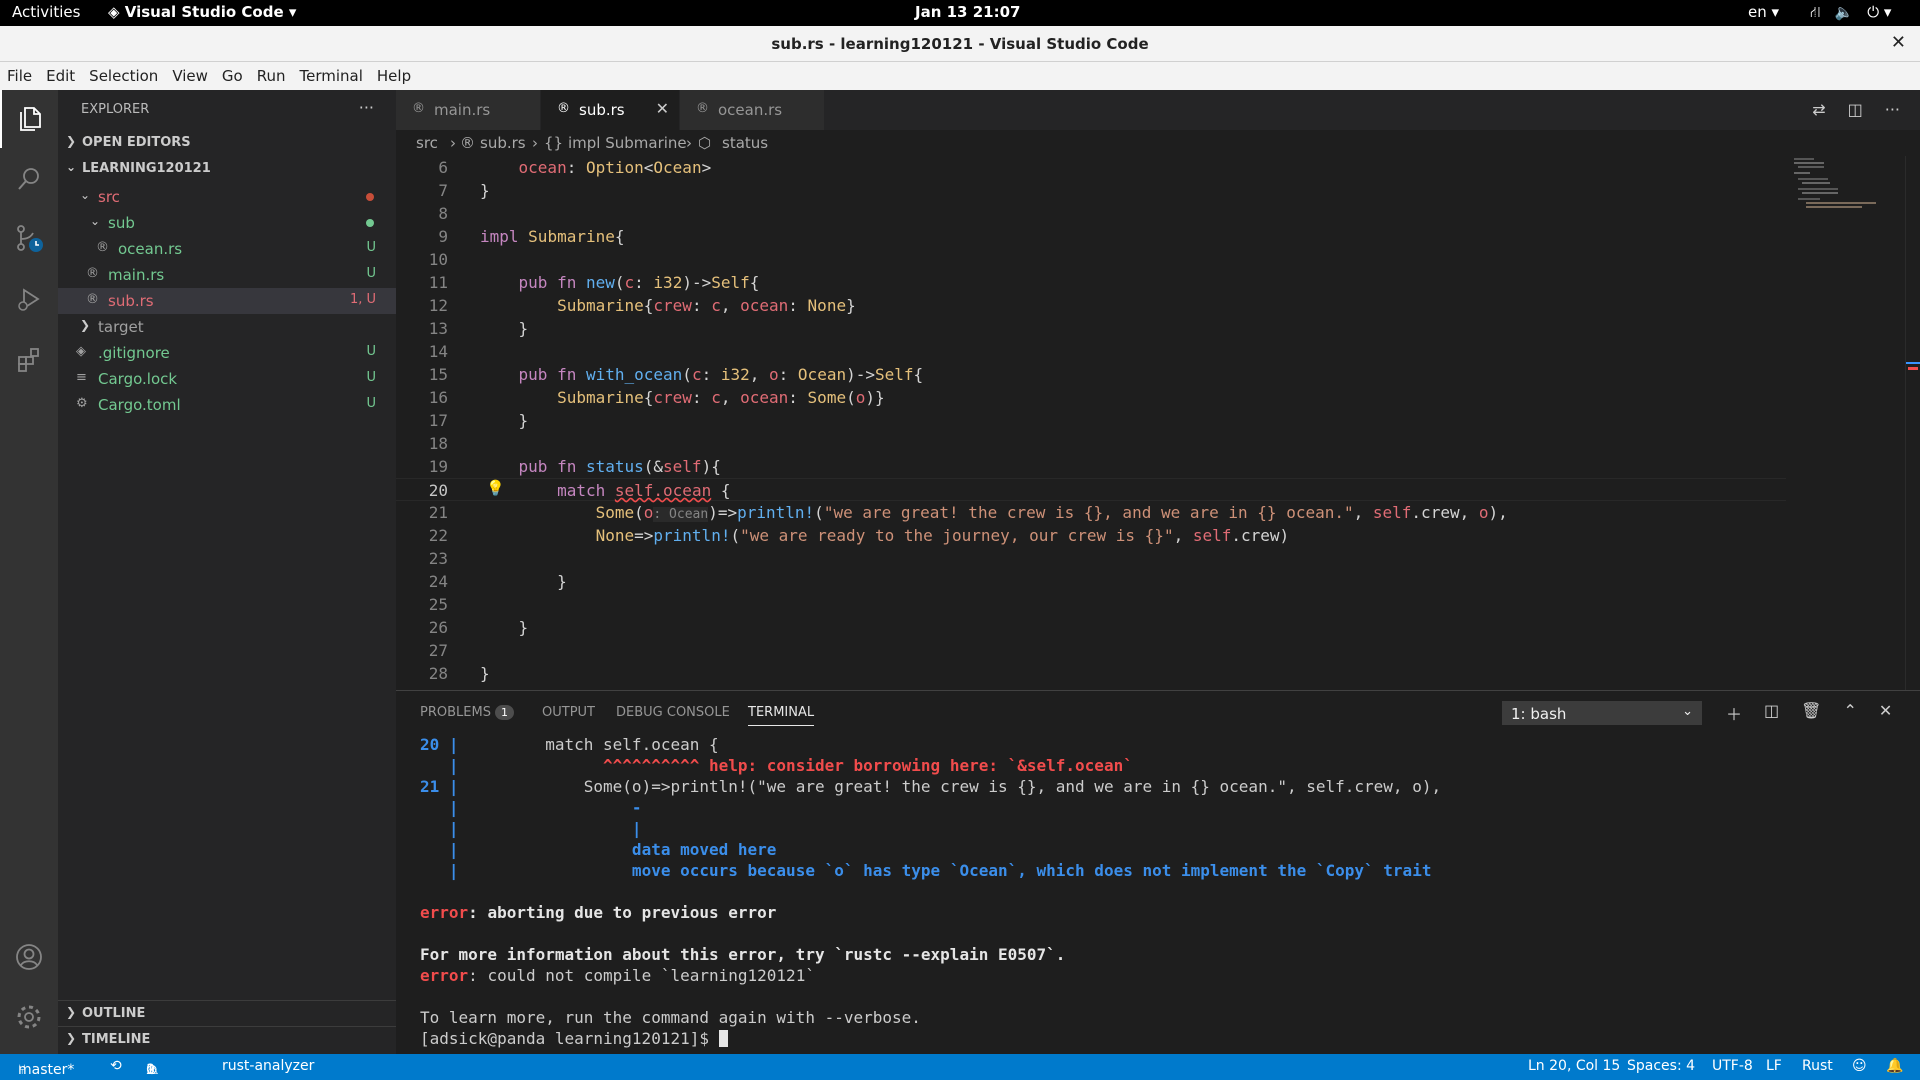  Describe the element at coordinates (1757, 12) in the screenshot. I see `lang-label: en` at that location.